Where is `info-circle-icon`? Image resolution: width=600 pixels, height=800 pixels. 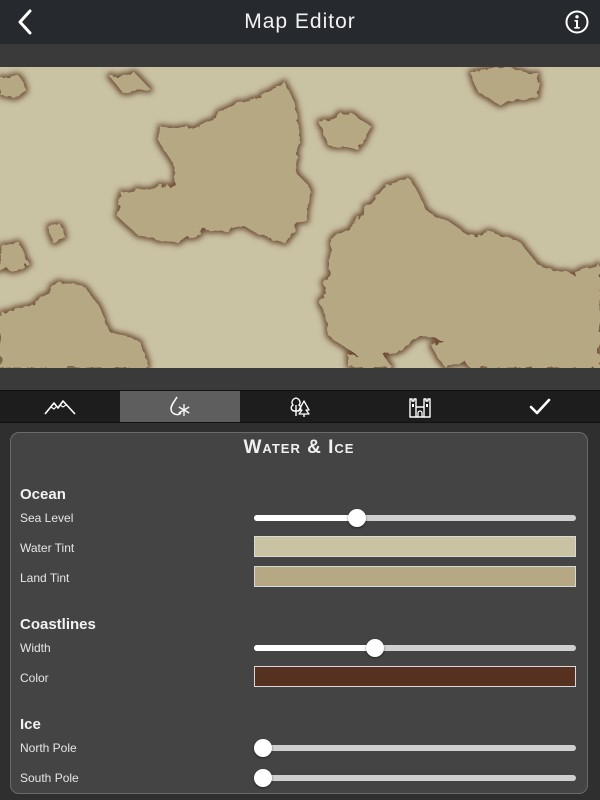
info-circle-icon is located at coordinates (577, 22).